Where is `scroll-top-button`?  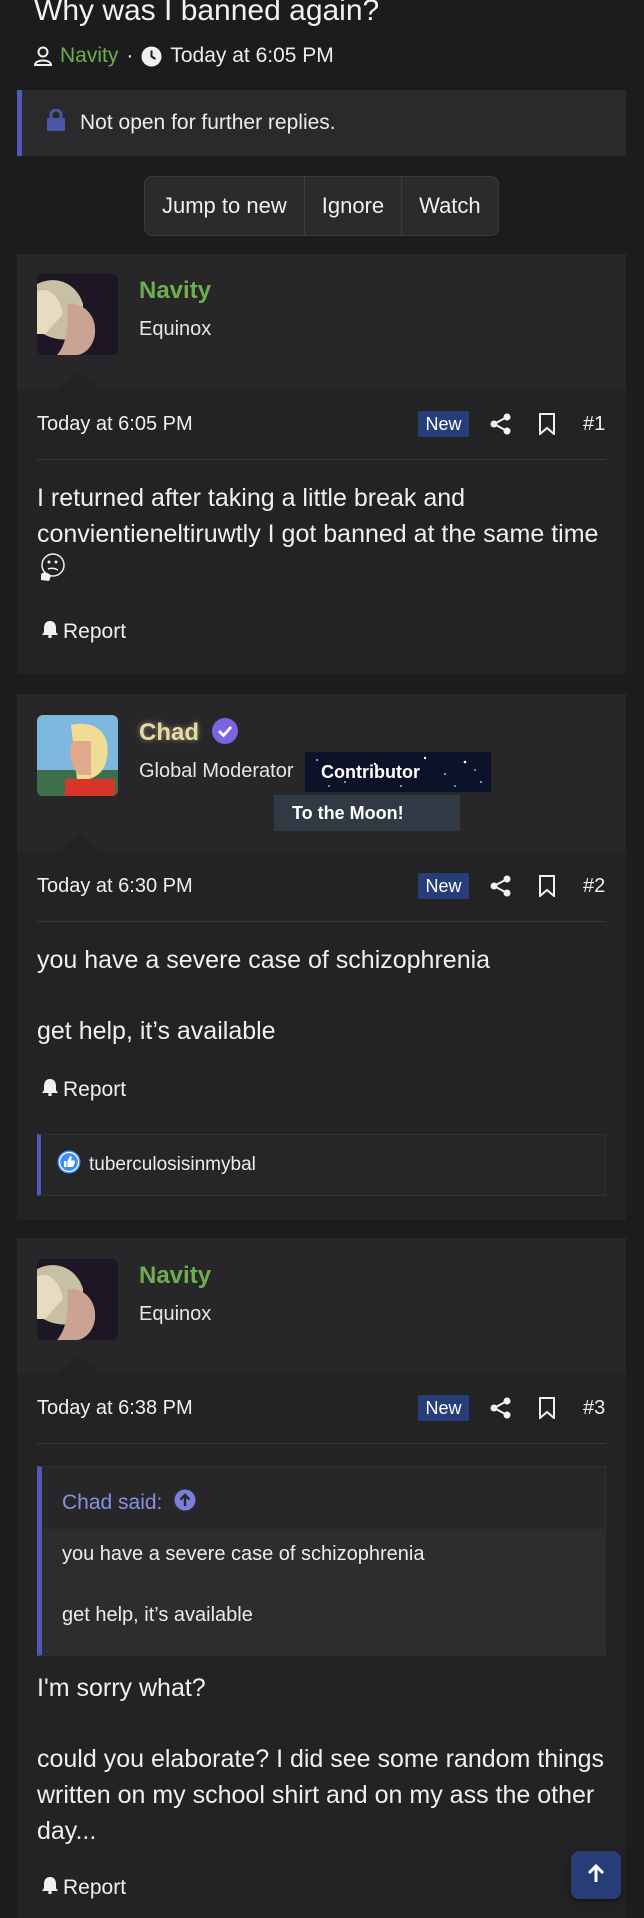
scroll-top-button is located at coordinates (596, 1875).